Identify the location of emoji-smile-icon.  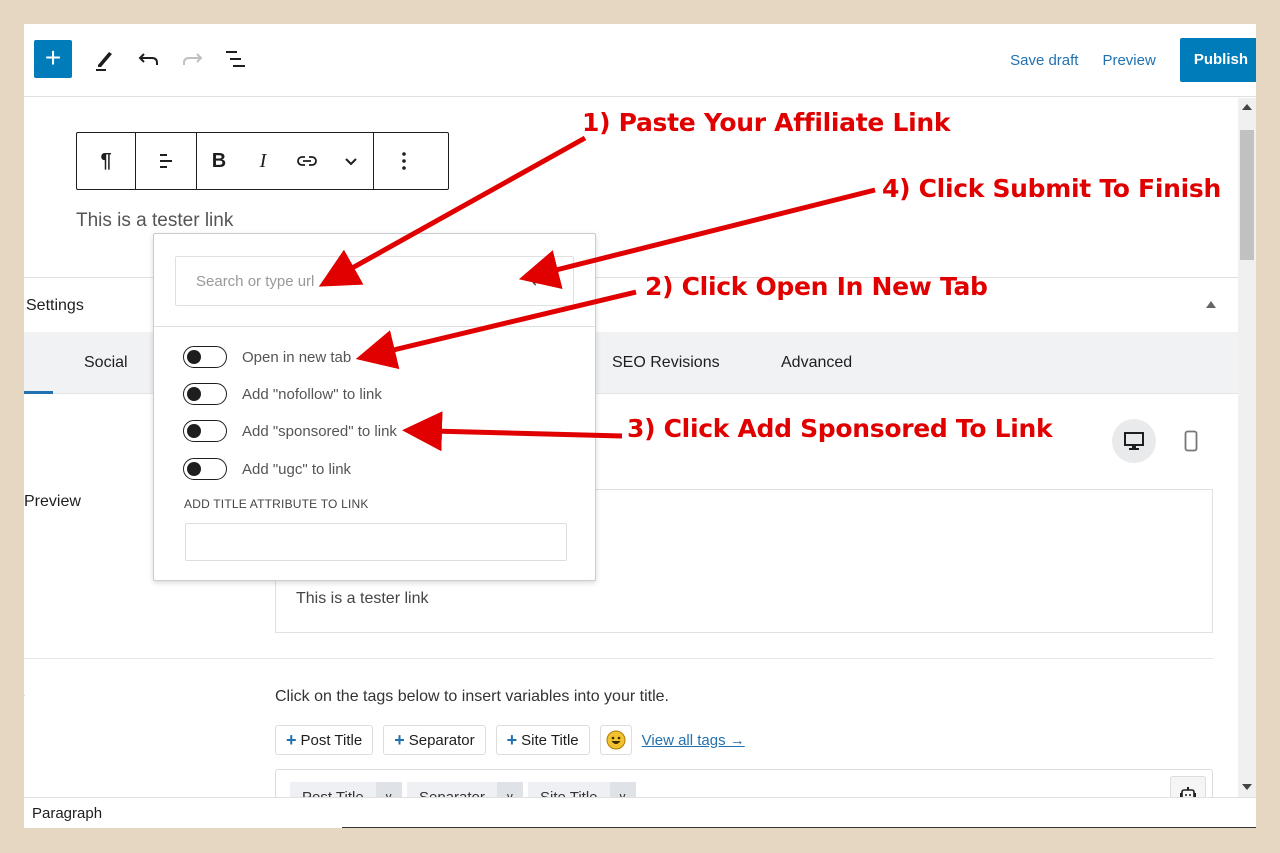
(616, 740).